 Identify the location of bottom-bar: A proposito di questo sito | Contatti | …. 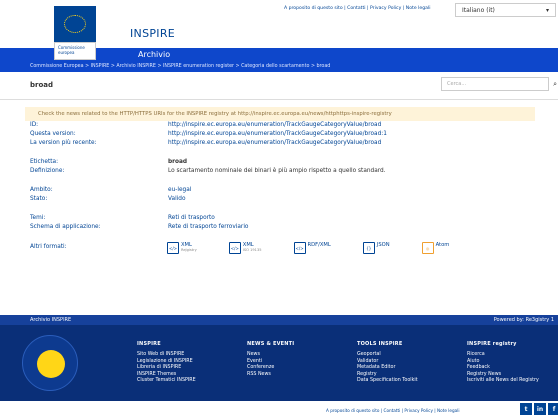
(279, 410).